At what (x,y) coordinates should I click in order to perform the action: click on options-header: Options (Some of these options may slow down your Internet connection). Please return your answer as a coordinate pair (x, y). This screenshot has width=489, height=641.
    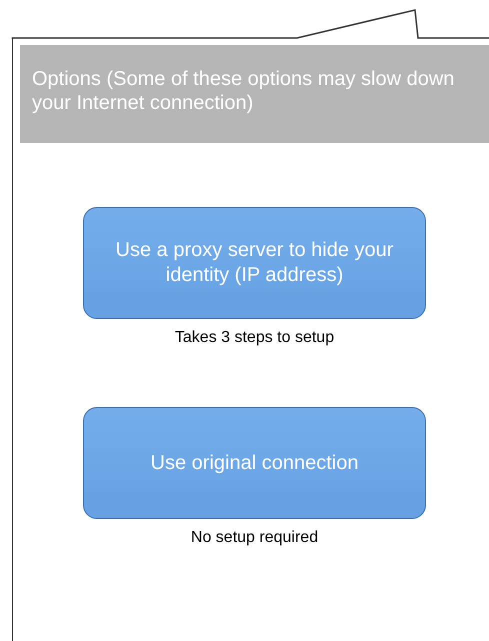
    Looking at the image, I should click on (254, 94).